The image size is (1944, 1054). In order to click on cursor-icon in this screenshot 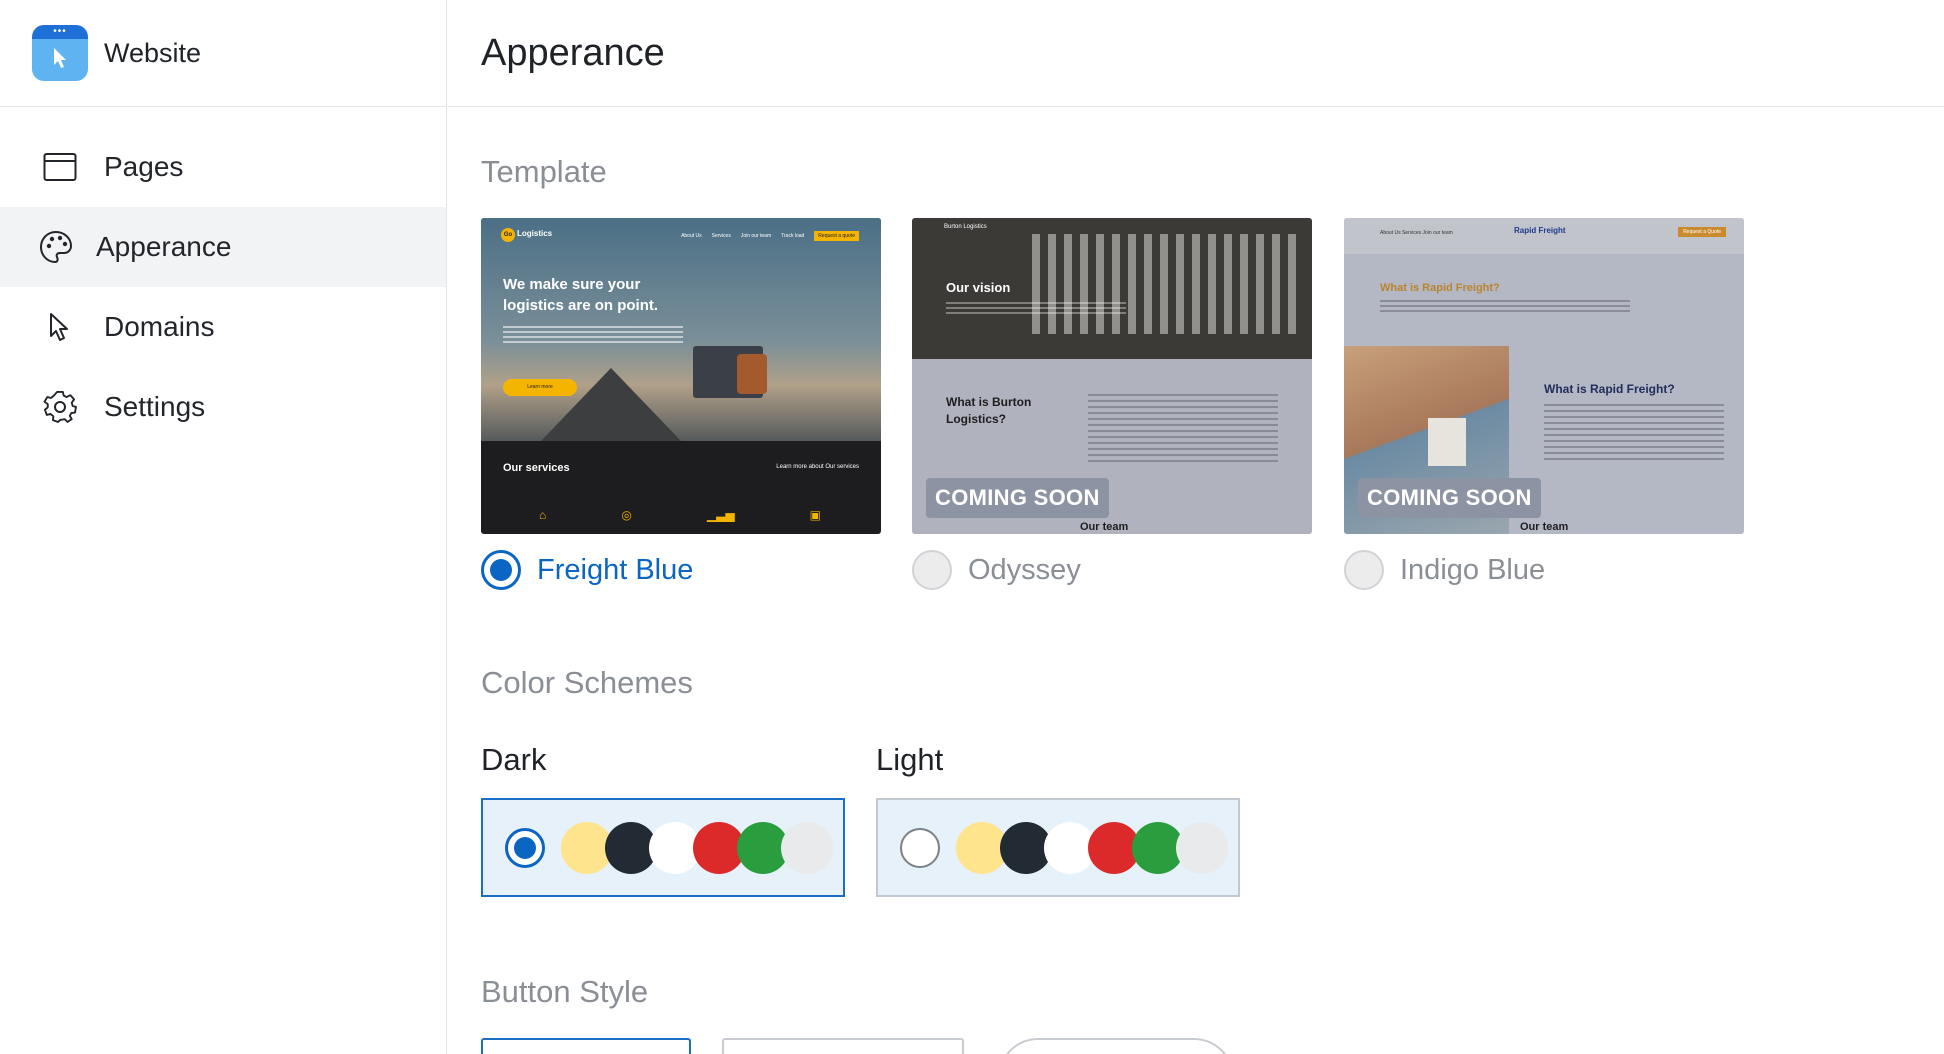, I will do `click(60, 327)`.